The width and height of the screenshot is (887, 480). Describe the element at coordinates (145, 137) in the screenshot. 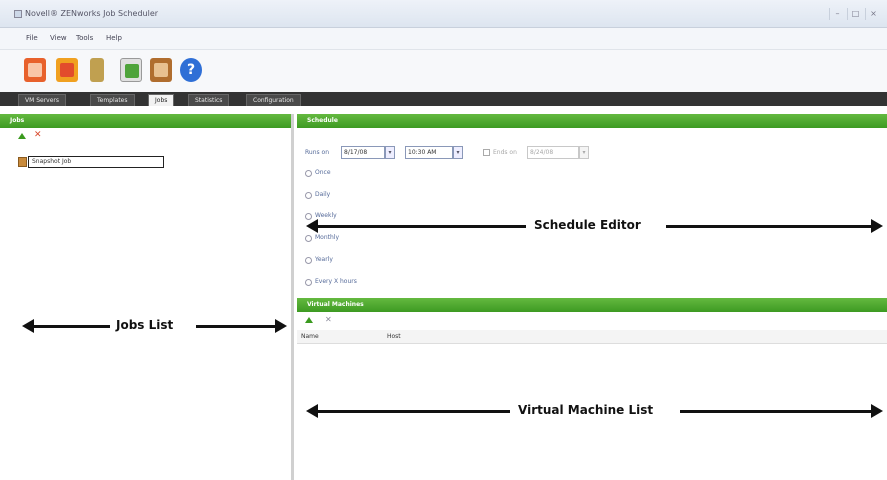

I see `jobs-toolbar: ✕` at that location.